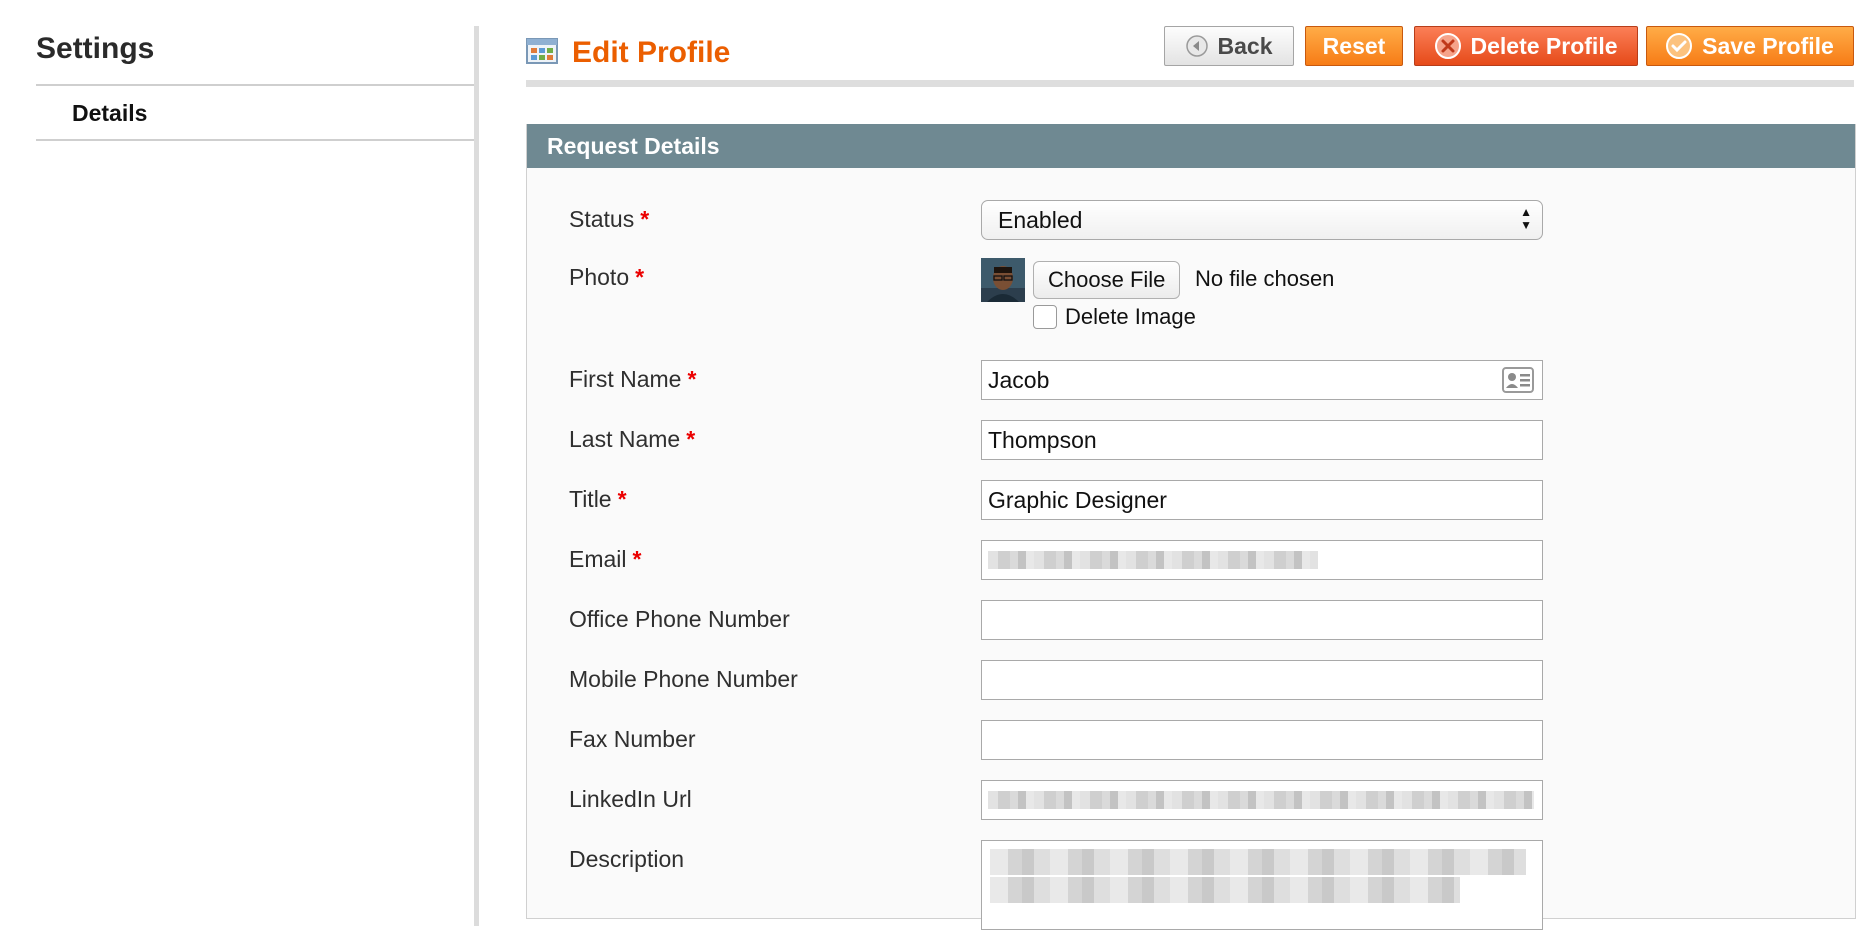  I want to click on delete-image-label: Delete Image, so click(1130, 316).